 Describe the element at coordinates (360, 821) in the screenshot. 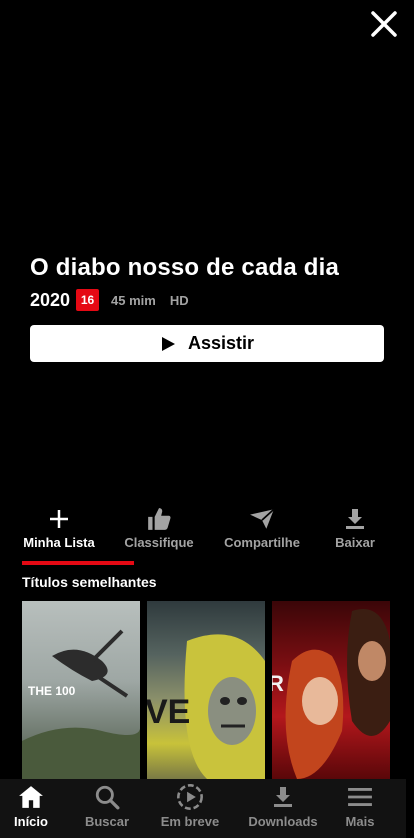

I see `nav-more-label: Mais` at that location.